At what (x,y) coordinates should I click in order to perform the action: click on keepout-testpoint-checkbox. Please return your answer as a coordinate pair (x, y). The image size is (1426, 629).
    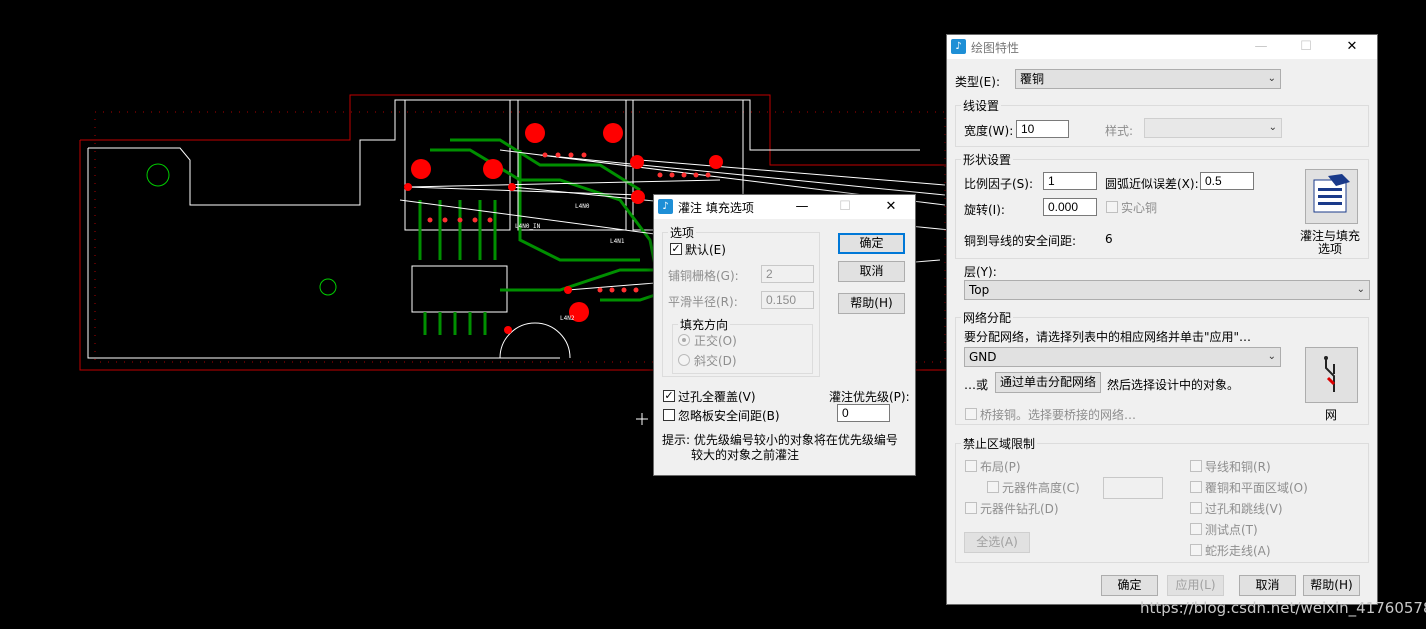
    Looking at the image, I should click on (1196, 529).